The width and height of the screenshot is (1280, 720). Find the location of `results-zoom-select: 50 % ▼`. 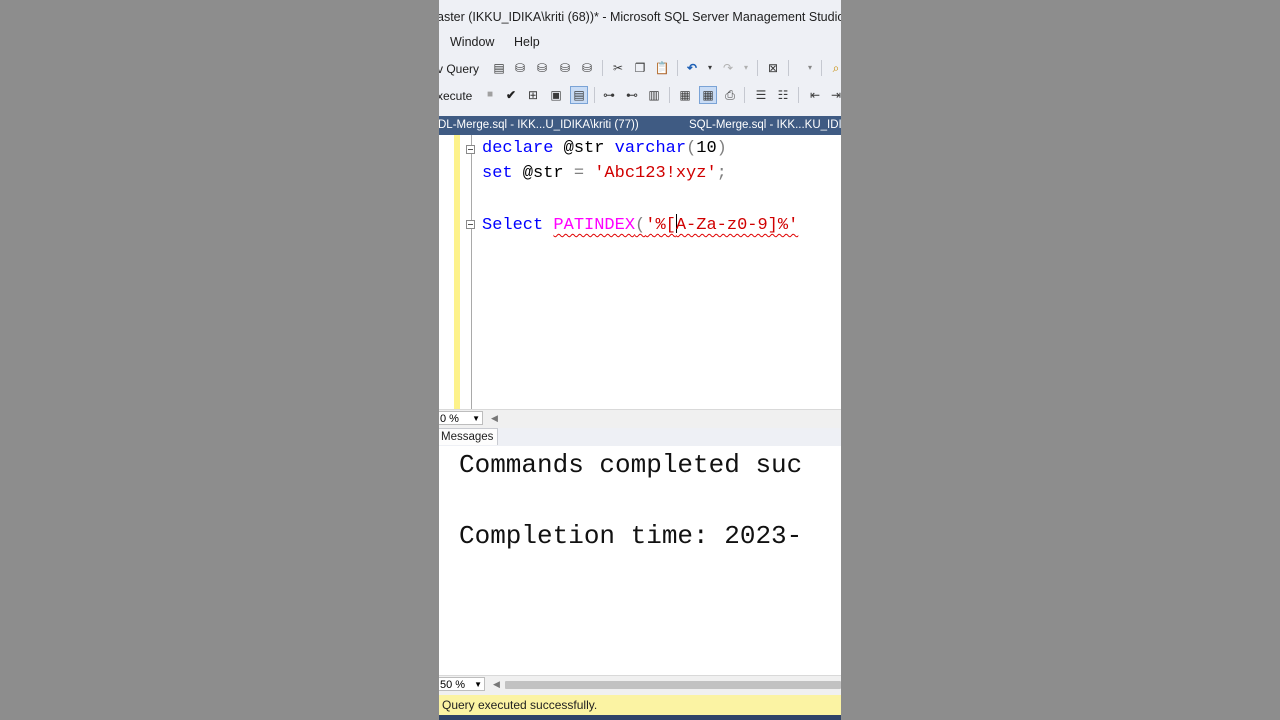

results-zoom-select: 50 % ▼ is located at coordinates (462, 684).